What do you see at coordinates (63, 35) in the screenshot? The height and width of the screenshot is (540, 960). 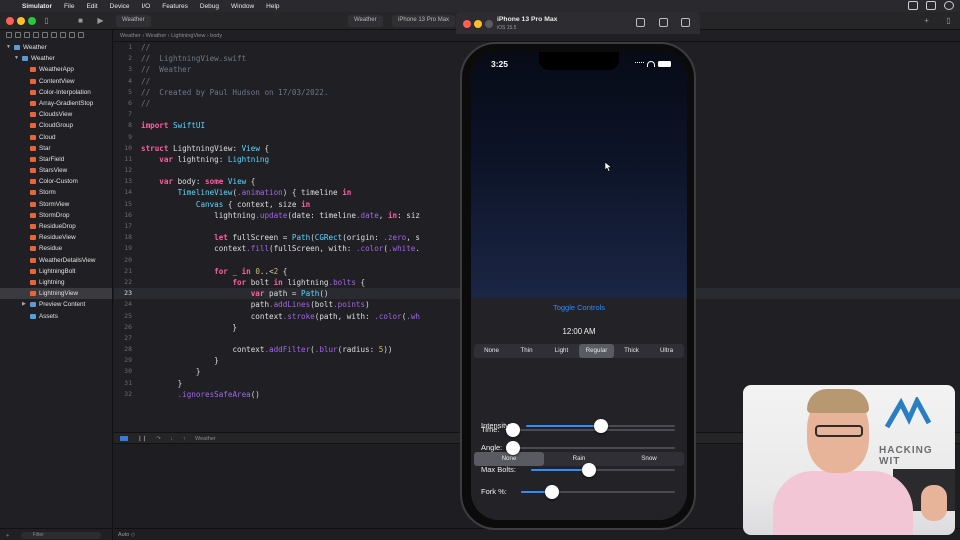 I see `debug-nav-icon` at bounding box center [63, 35].